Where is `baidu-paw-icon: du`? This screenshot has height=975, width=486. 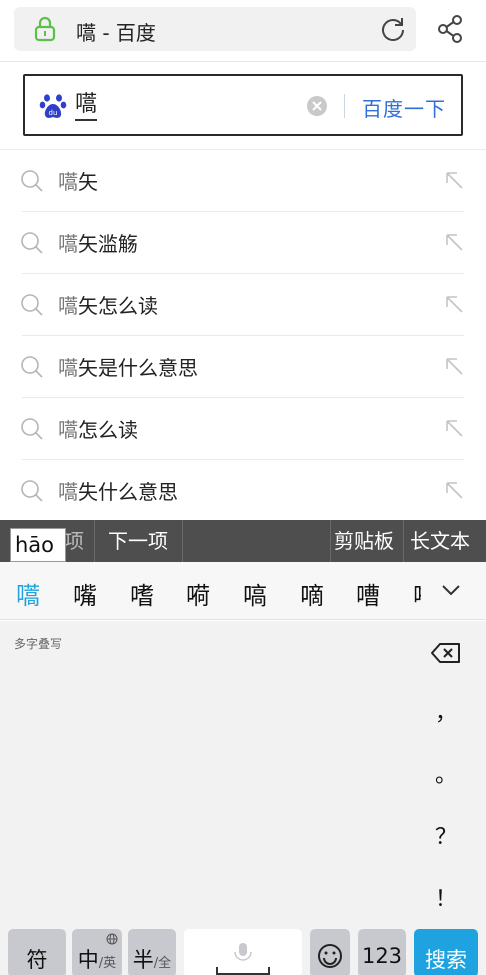
baidu-paw-icon: du is located at coordinates (53, 106).